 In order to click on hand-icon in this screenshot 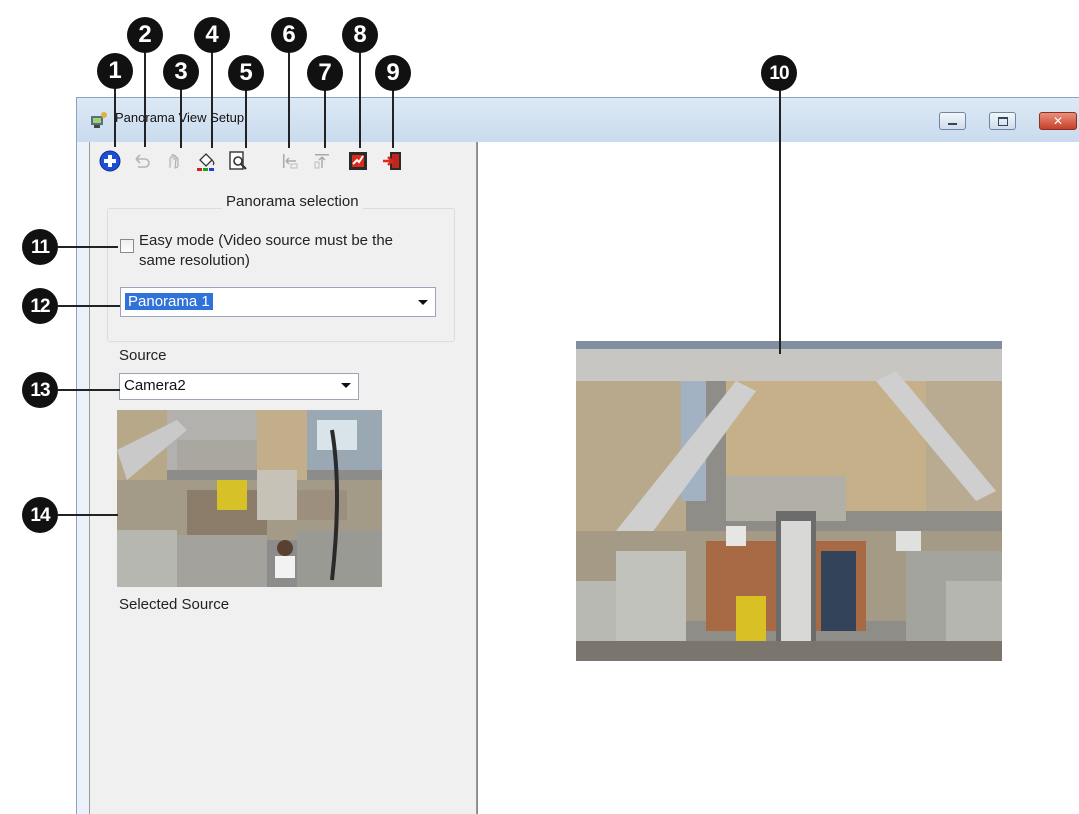, I will do `click(174, 161)`.